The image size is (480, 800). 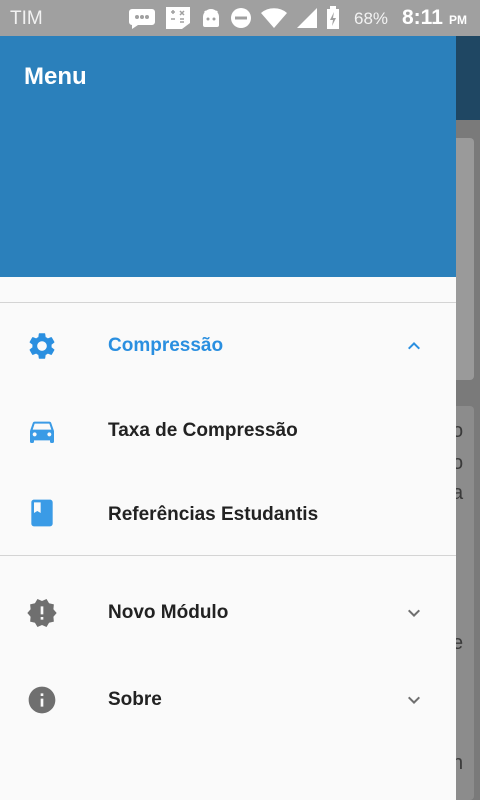 What do you see at coordinates (274, 18) in the screenshot?
I see `wifi-icon` at bounding box center [274, 18].